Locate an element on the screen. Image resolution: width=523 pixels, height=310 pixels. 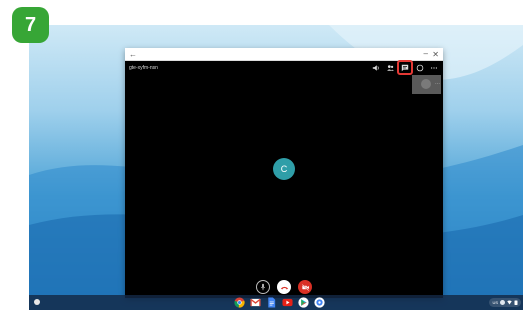
settings-icon is located at coordinates (319, 302).